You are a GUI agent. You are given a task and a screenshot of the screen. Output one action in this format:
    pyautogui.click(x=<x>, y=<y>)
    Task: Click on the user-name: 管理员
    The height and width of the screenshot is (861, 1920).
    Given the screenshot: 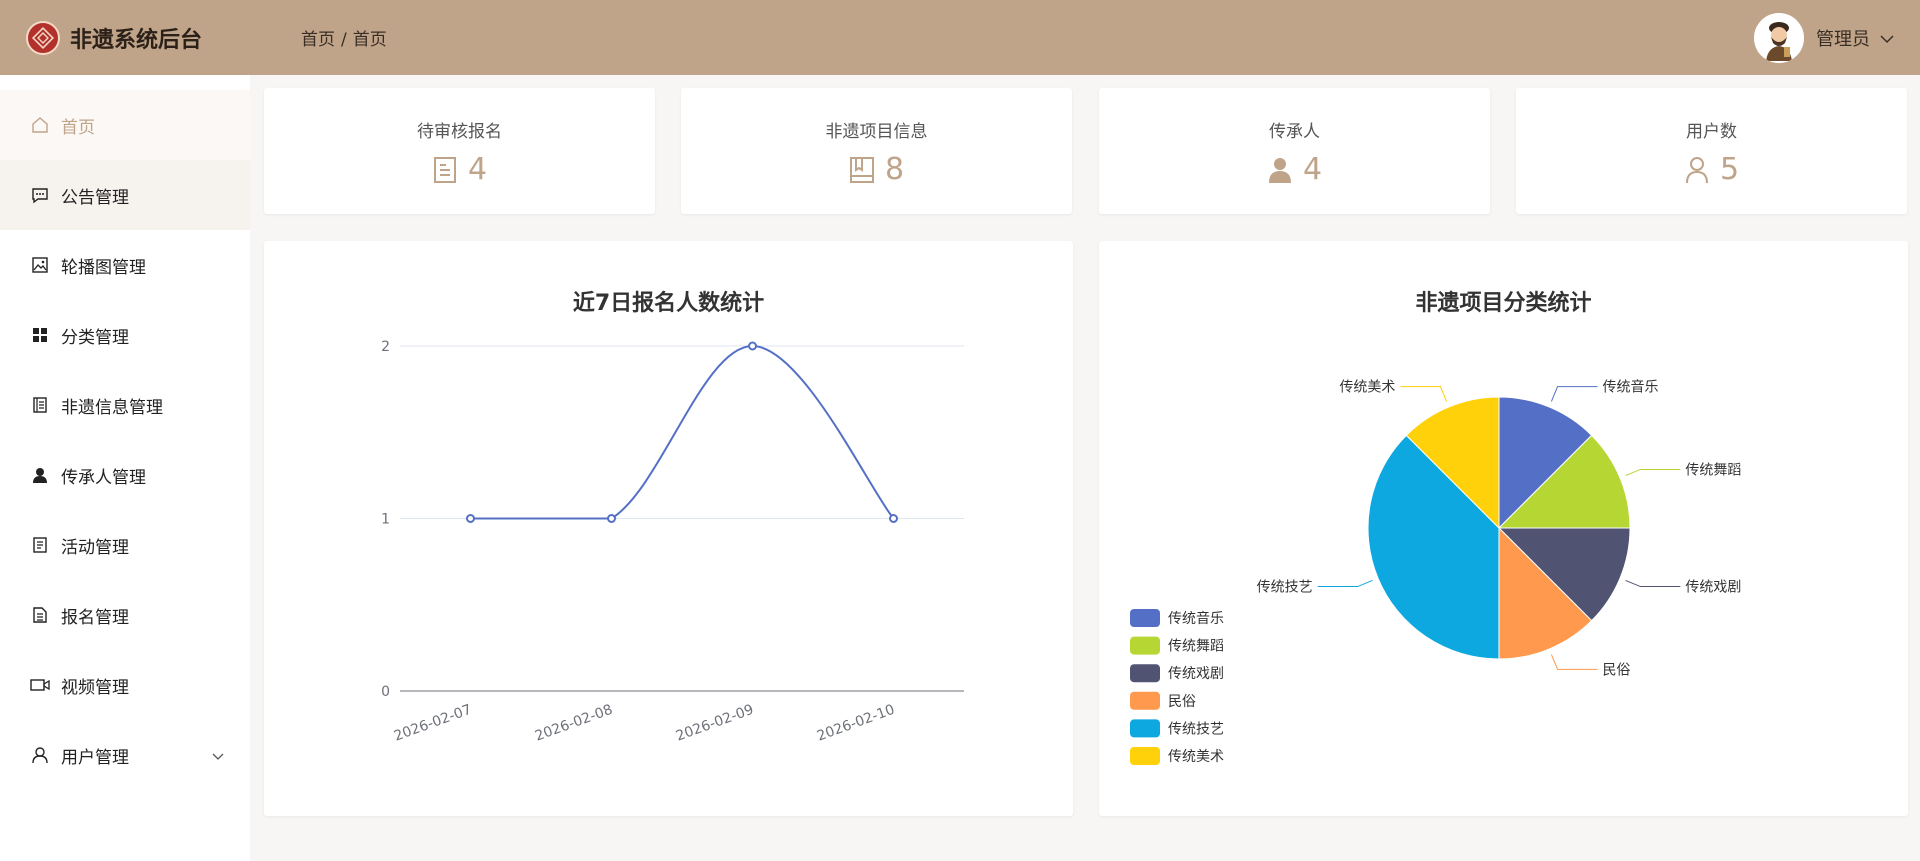 What is the action you would take?
    pyautogui.click(x=1843, y=39)
    